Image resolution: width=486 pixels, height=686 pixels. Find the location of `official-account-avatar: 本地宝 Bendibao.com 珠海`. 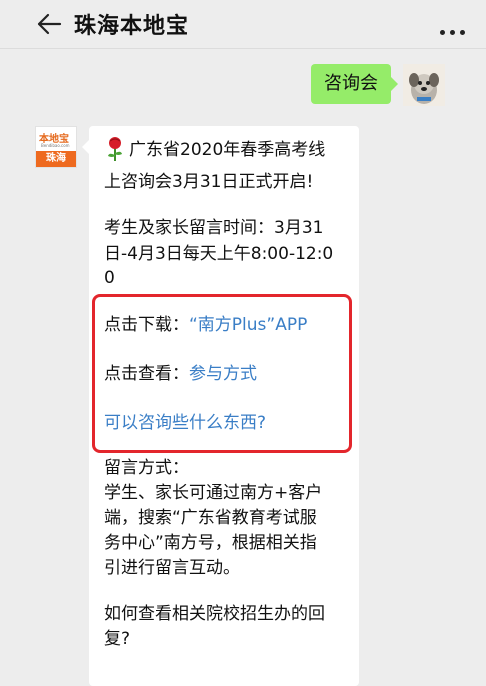

official-account-avatar: 本地宝 Bendibao.com 珠海 is located at coordinates (56, 147).